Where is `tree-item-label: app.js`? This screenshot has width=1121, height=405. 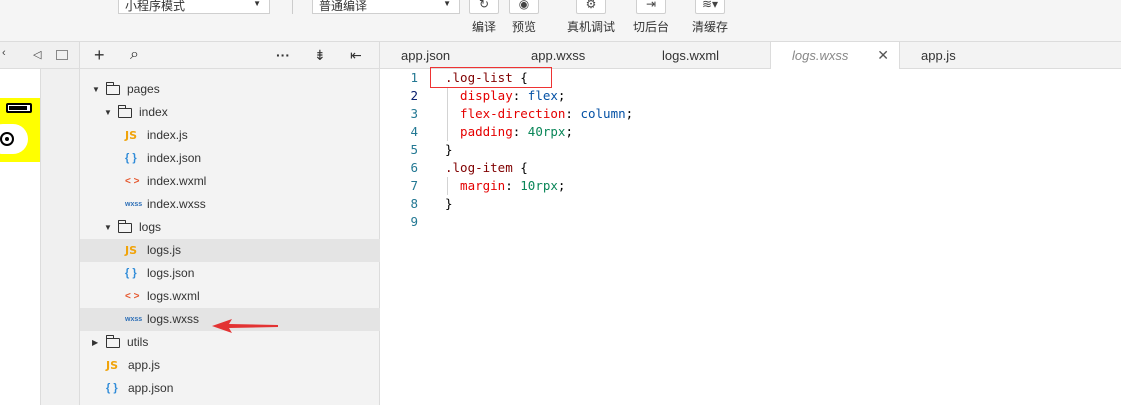
tree-item-label: app.js is located at coordinates (144, 365).